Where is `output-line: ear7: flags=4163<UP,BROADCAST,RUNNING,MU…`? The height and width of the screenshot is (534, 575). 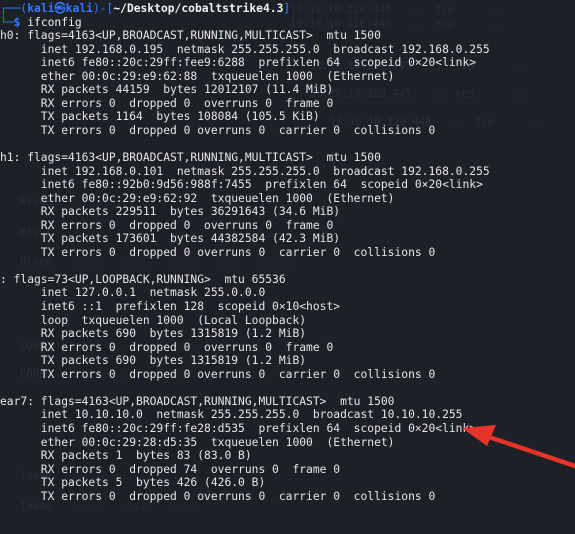
output-line: ear7: flags=4163<UP,BROADCAST,RUNNING,MU… is located at coordinates (197, 401).